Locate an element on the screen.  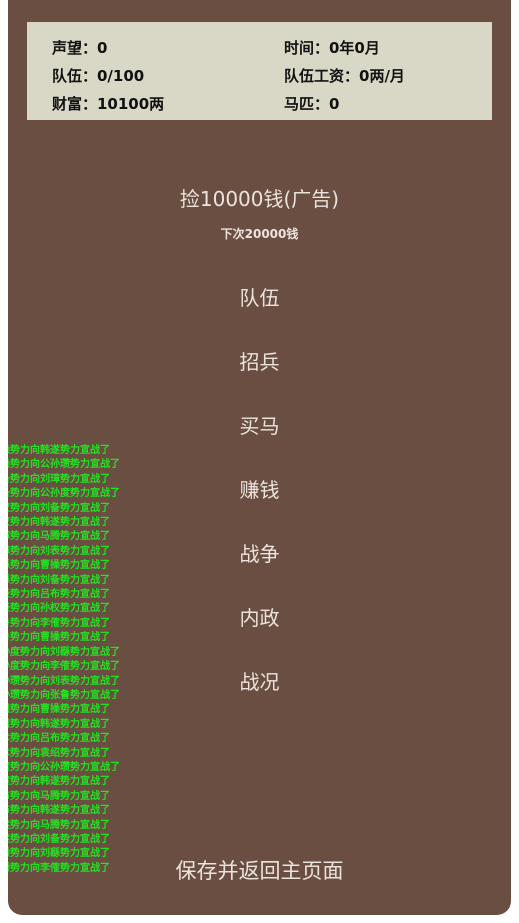
log-line: 孙瓒势力向张鲁势力宣战了 is located at coordinates (64, 695).